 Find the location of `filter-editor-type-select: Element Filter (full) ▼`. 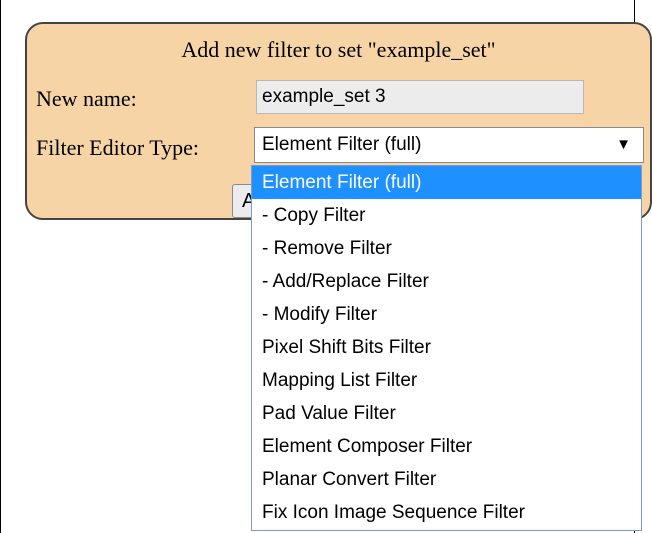

filter-editor-type-select: Element Filter (full) ▼ is located at coordinates (449, 145).